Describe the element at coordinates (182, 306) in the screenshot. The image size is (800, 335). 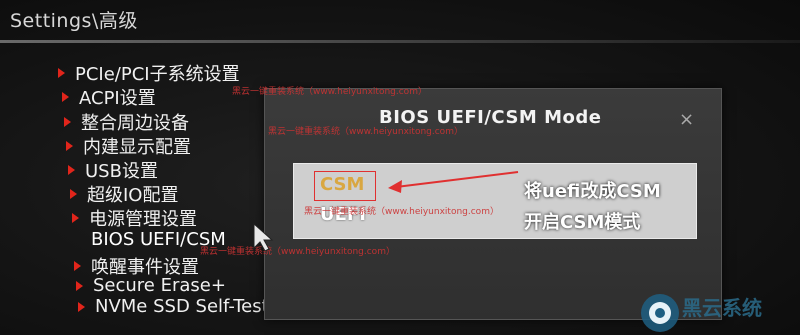
I see `menu-item-label: NVMe SSD Self-Test` at that location.